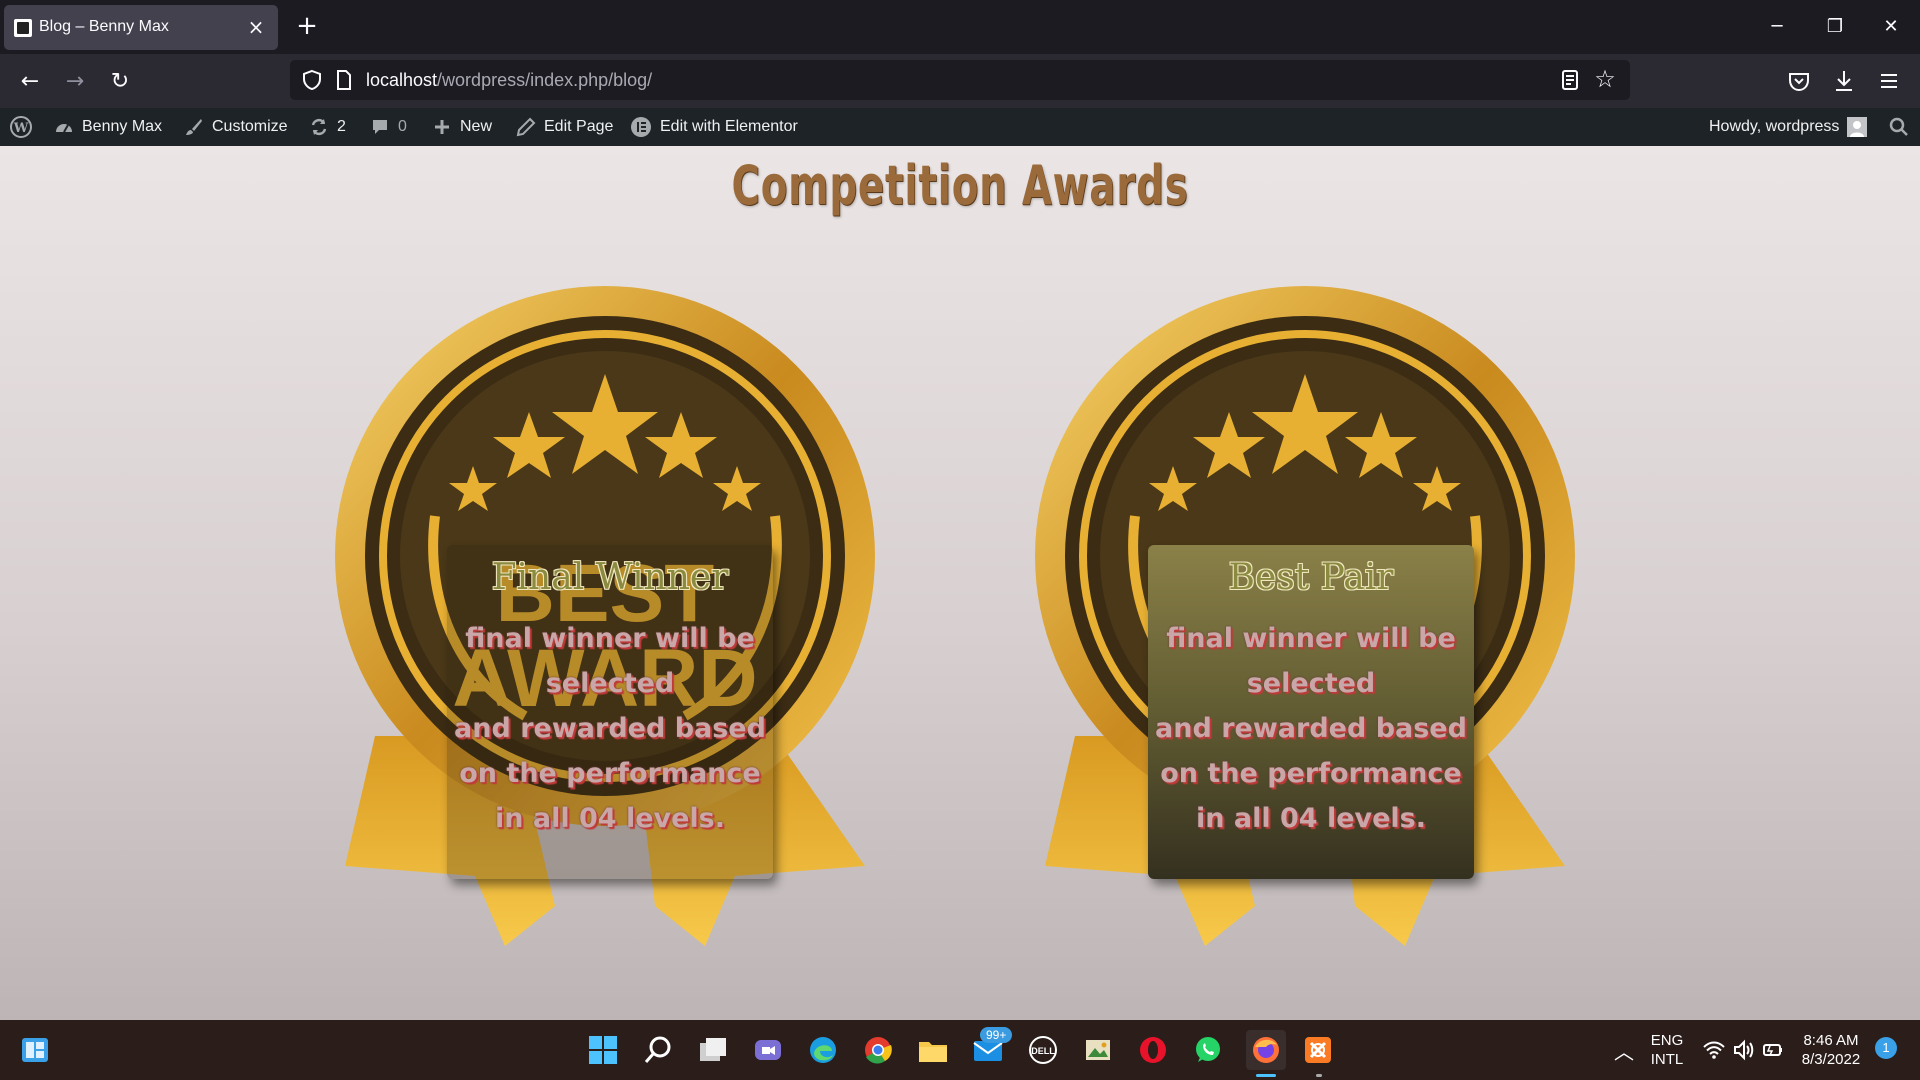 The height and width of the screenshot is (1080, 1920). I want to click on active-app-indicator, so click(1266, 1075).